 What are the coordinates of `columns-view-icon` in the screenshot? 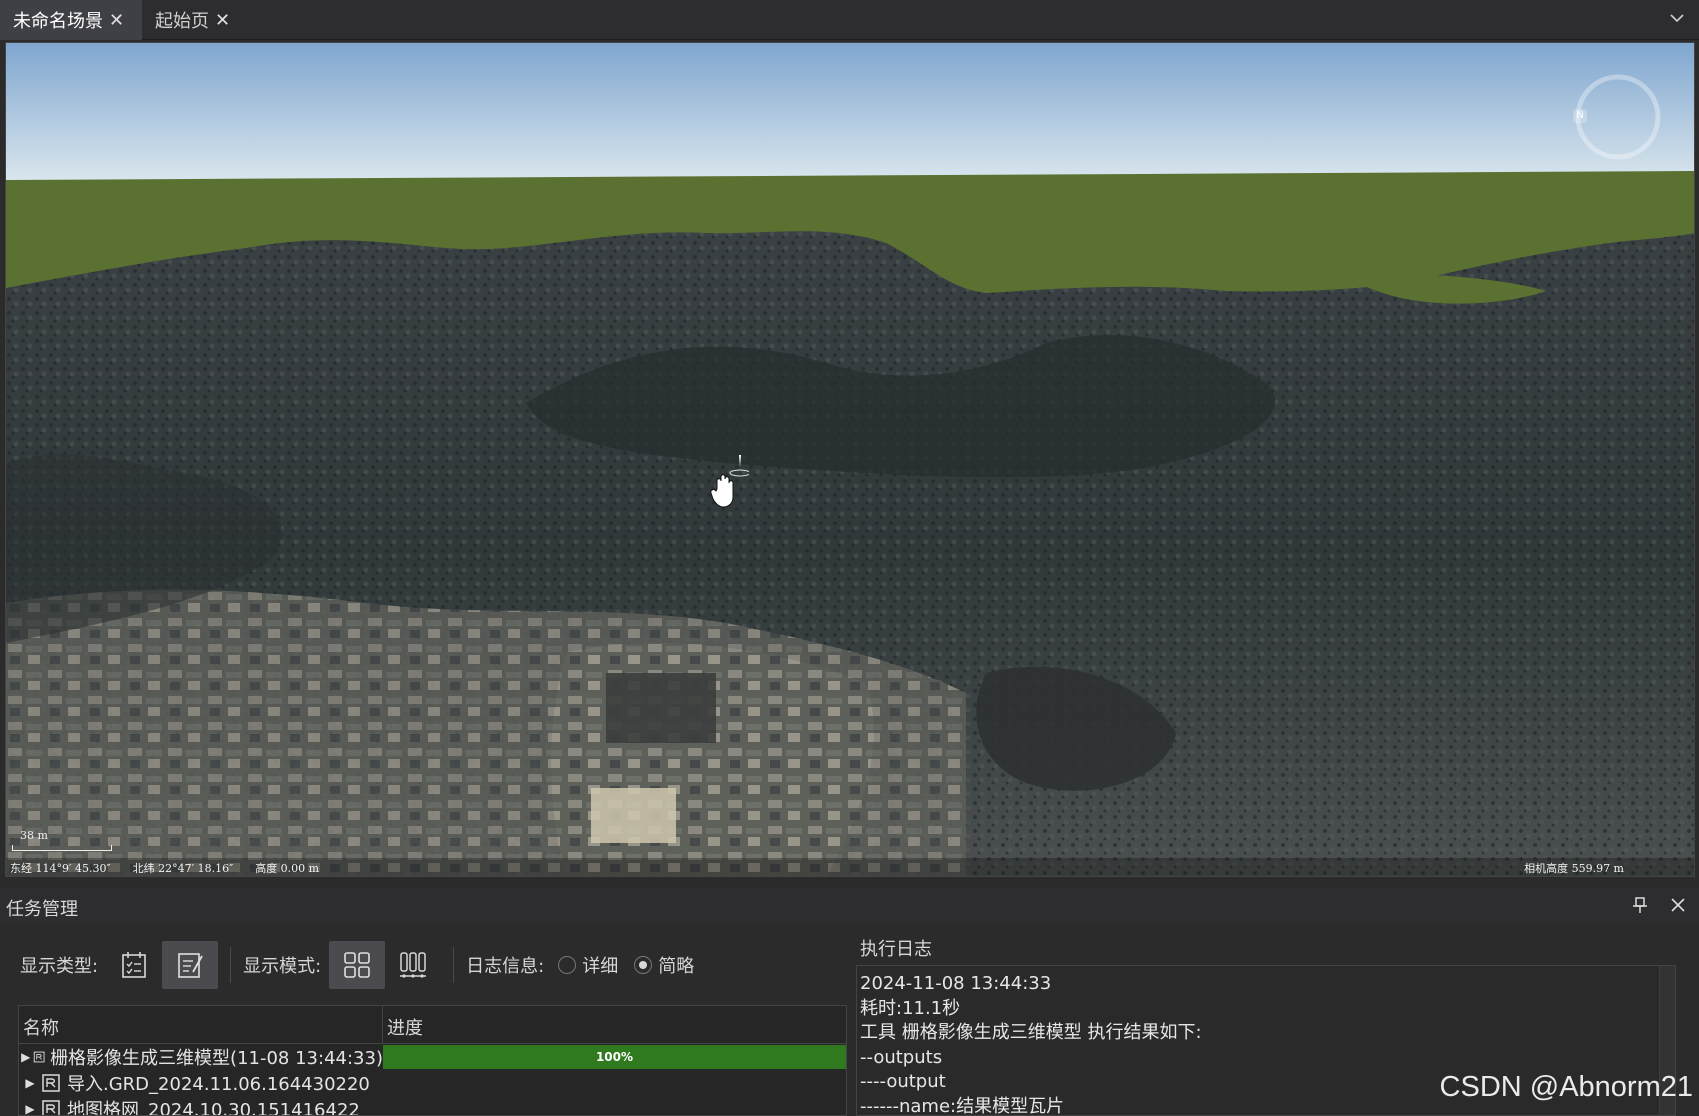 It's located at (413, 965).